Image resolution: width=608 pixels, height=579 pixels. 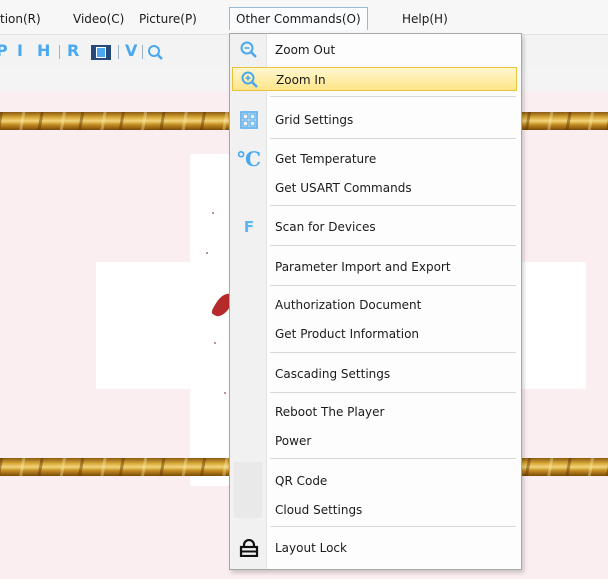 What do you see at coordinates (374, 50) in the screenshot?
I see `menu-item-zoom-out: Zoom Out` at bounding box center [374, 50].